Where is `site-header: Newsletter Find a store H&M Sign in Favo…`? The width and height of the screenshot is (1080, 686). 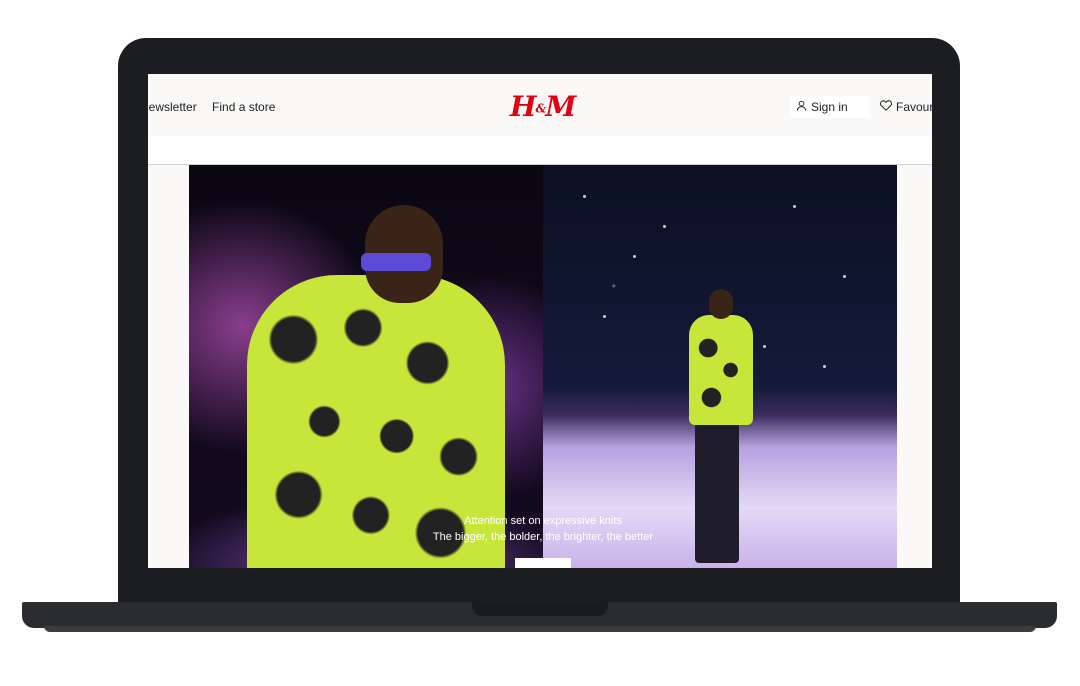
site-header: Newsletter Find a store H&M Sign in Favo… is located at coordinates (540, 105).